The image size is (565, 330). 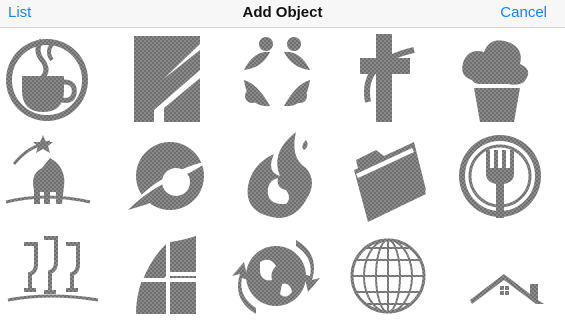 What do you see at coordinates (277, 80) in the screenshot?
I see `four-people-circle-icon` at bounding box center [277, 80].